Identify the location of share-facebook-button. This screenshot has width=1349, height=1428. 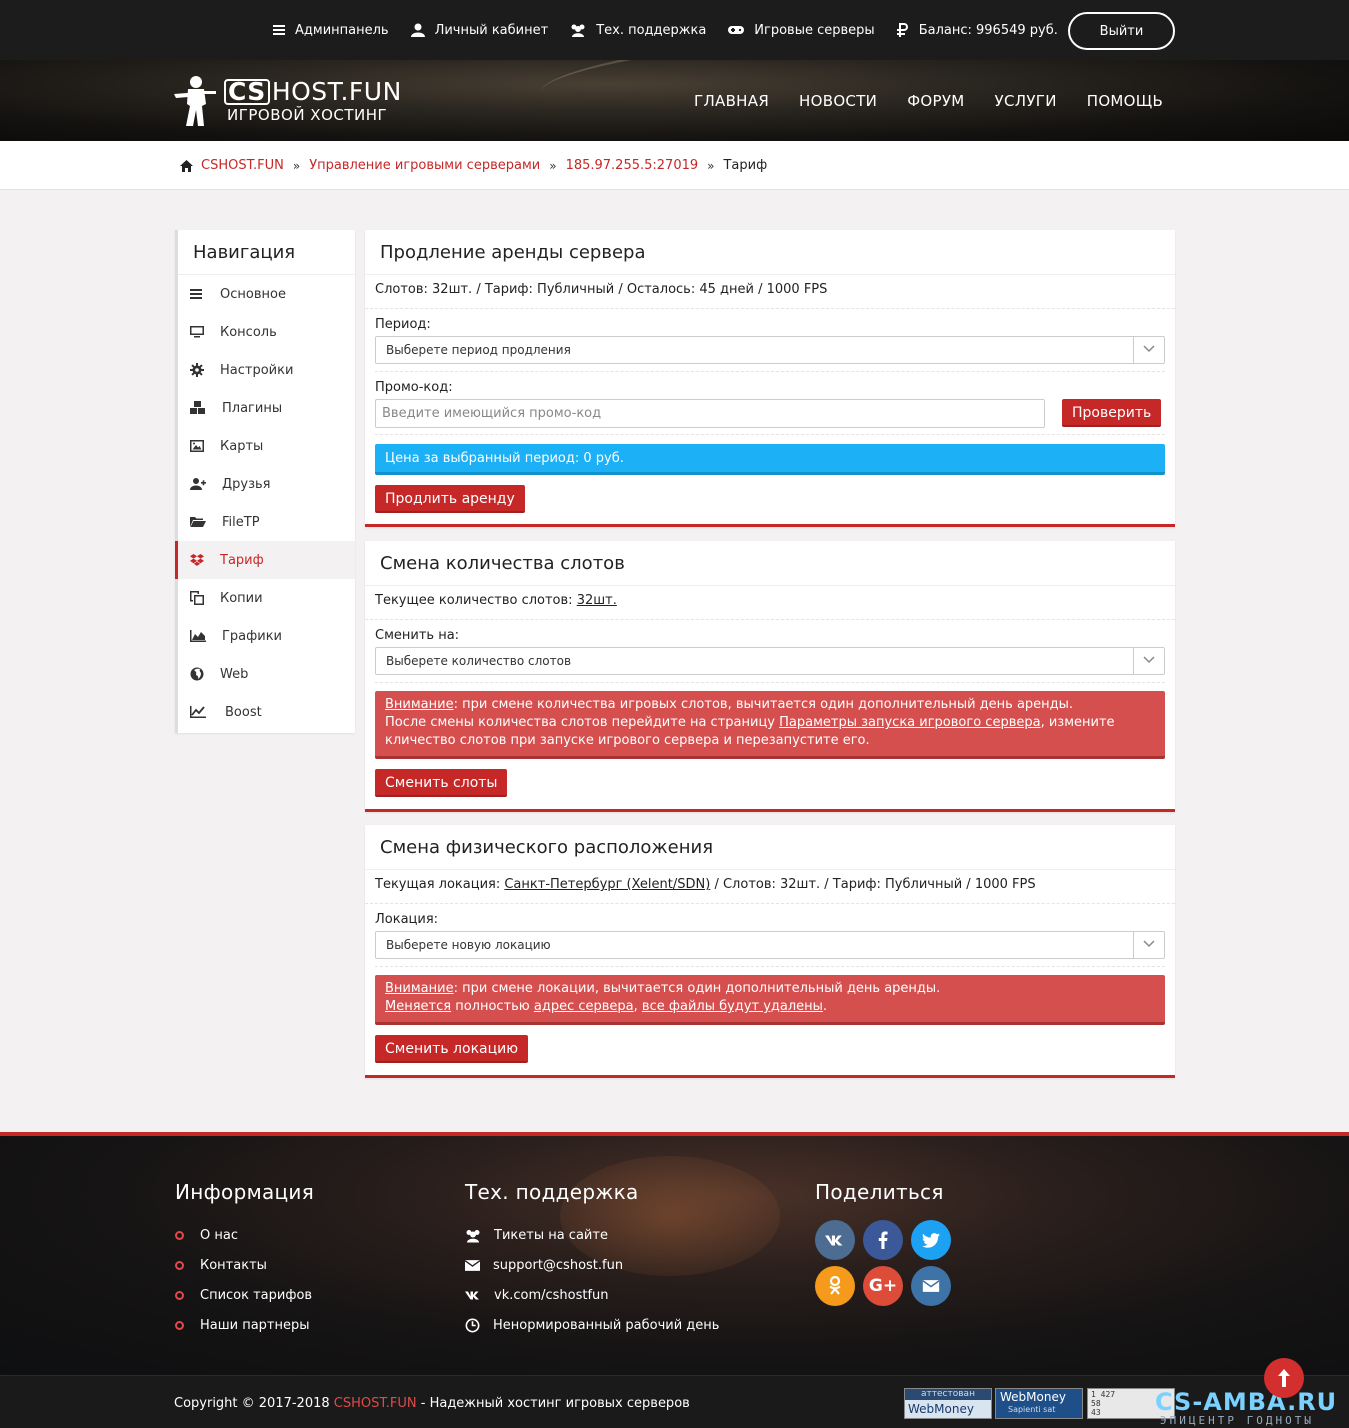
(883, 1240).